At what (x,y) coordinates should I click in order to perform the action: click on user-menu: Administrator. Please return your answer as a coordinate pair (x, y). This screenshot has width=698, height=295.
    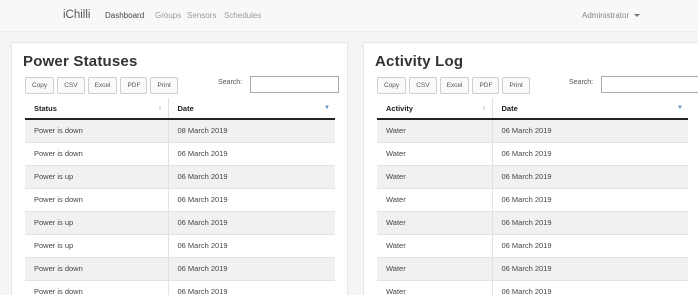
    Looking at the image, I should click on (611, 15).